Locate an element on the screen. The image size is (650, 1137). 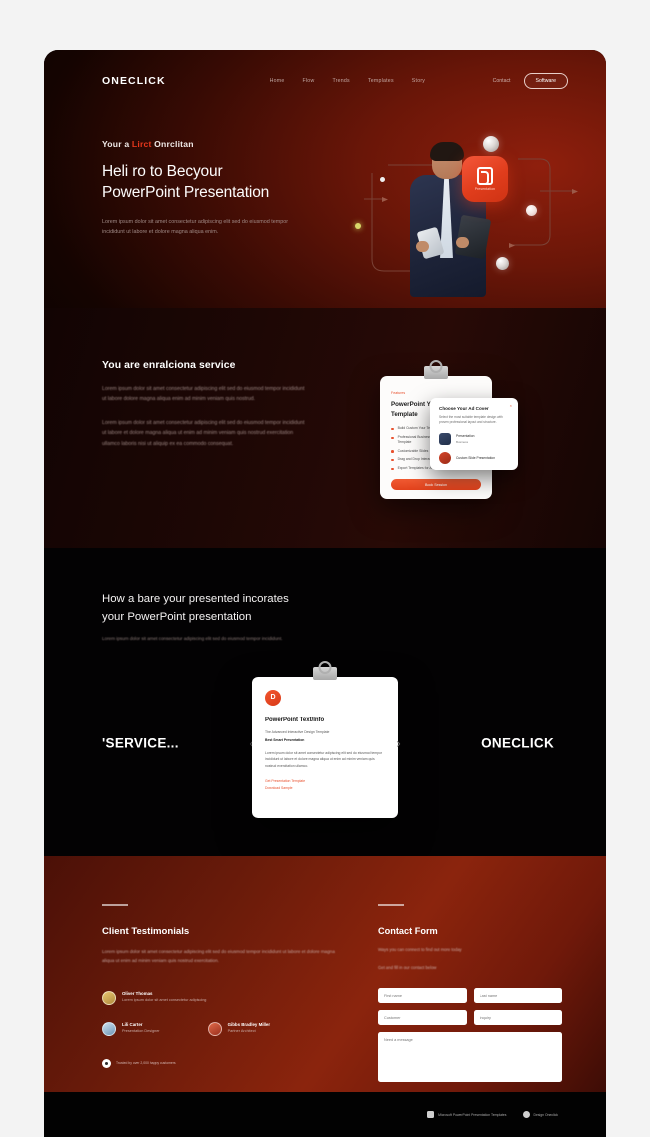
nav-links: Home Flow Trends Templates Story is located at coordinates (348, 81).